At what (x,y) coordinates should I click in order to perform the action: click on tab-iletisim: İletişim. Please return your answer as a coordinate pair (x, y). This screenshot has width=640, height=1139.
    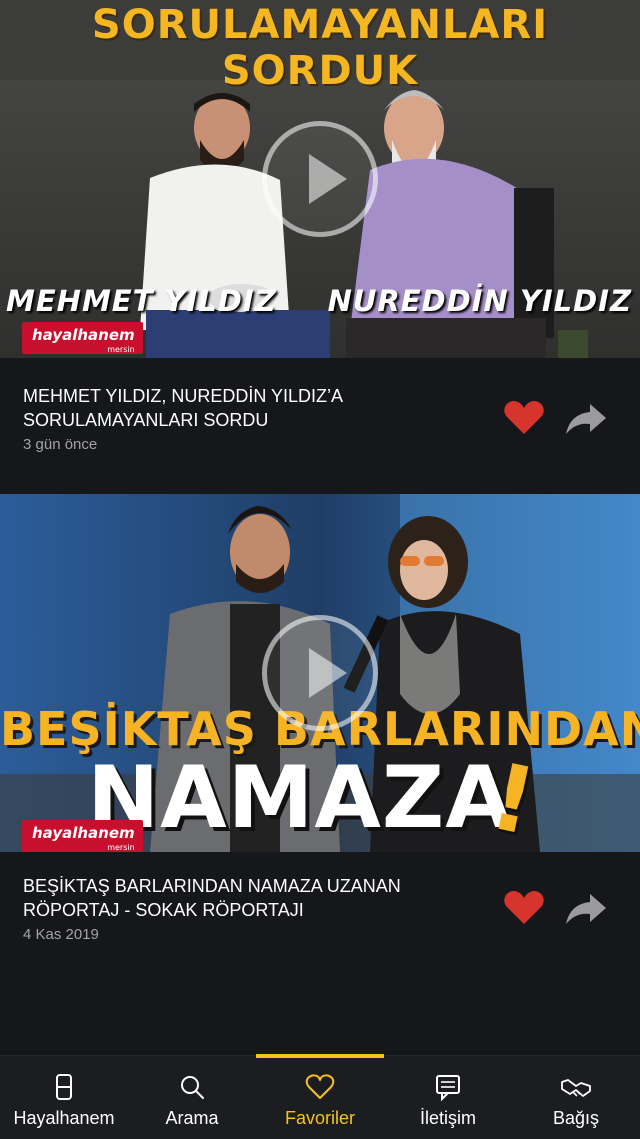
    Looking at the image, I should click on (448, 1097).